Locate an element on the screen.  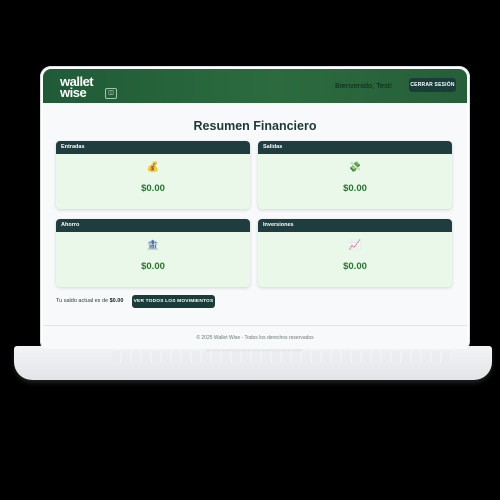
card-header: Entradas is located at coordinates (153, 147).